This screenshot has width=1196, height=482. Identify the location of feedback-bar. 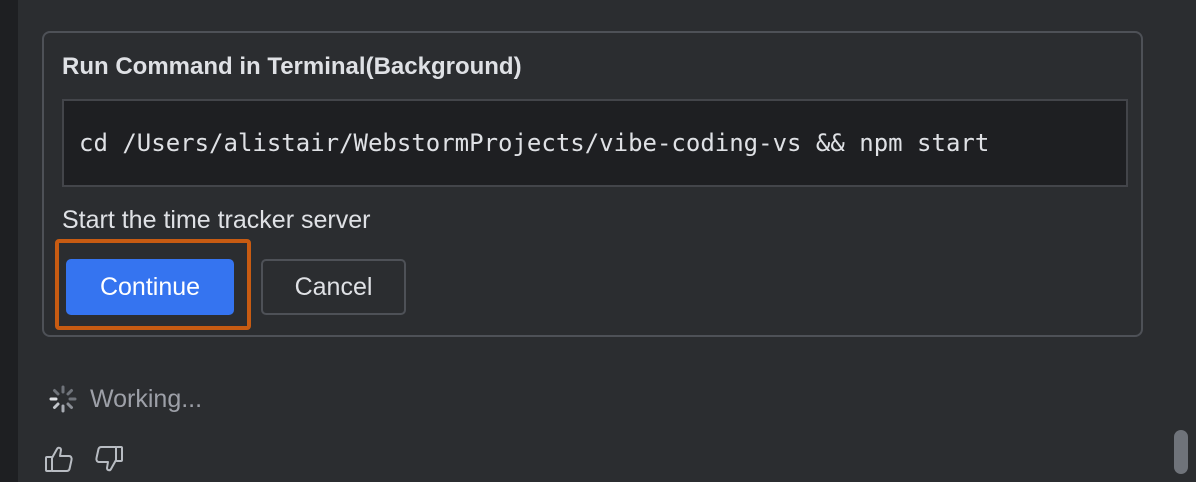
(84, 459).